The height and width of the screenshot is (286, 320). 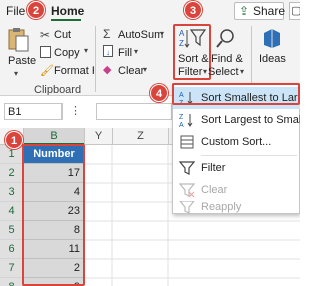 I want to click on autosum-dropdown-icon: ▾, so click(x=162, y=33).